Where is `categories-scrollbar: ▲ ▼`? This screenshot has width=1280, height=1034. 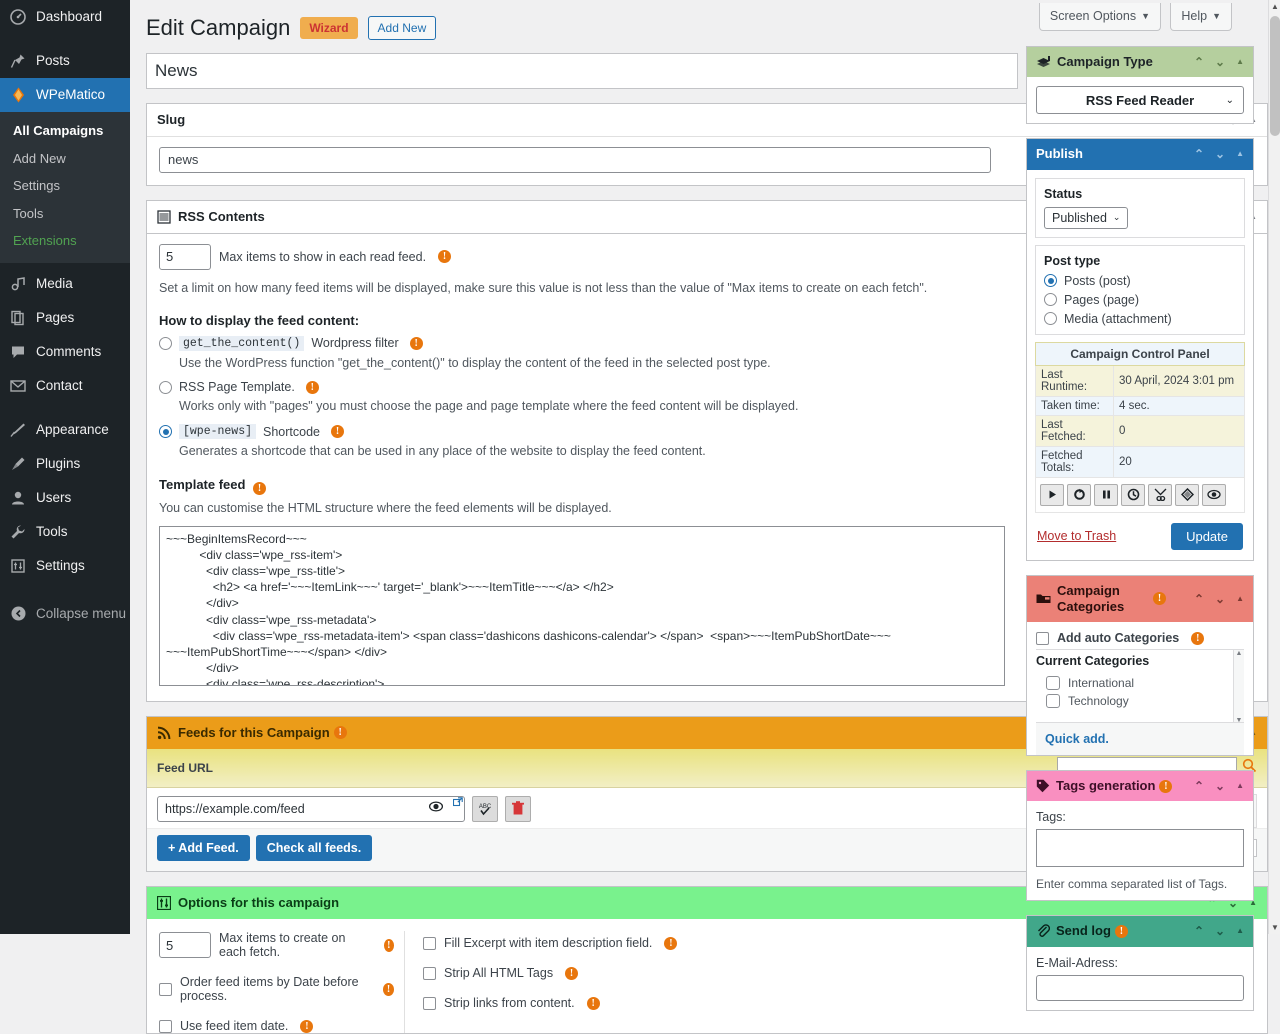
categories-scrollbar: ▲ ▼ is located at coordinates (1238, 686).